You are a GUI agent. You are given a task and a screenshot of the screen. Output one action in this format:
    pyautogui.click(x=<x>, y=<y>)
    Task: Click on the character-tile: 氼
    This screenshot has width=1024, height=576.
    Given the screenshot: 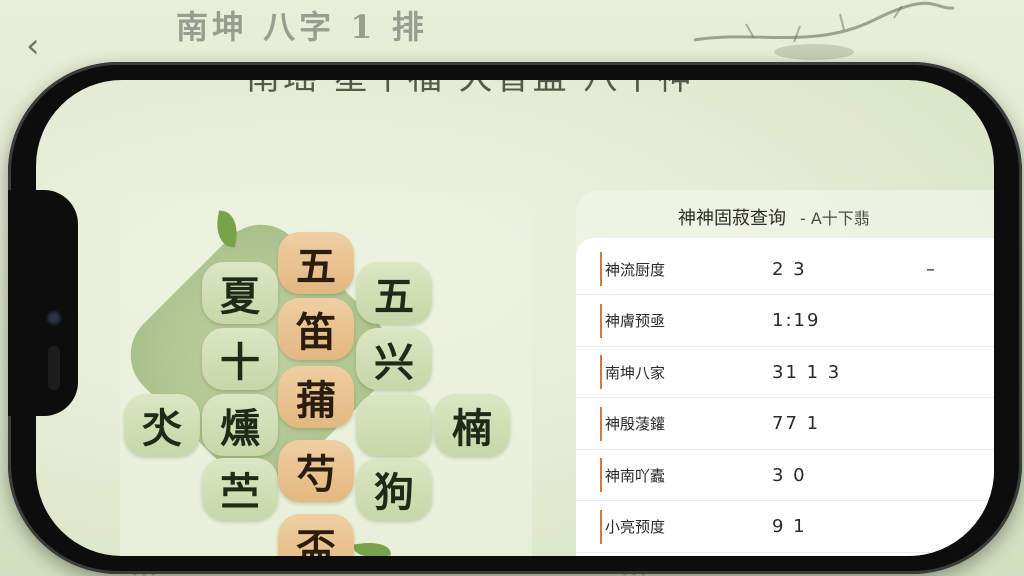 What is the action you would take?
    pyautogui.click(x=162, y=425)
    